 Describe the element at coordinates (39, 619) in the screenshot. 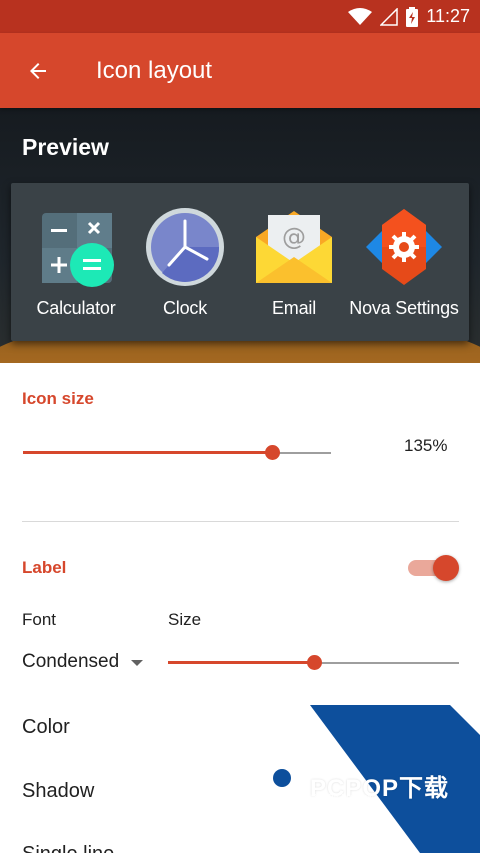

I see `font-label: Font` at that location.